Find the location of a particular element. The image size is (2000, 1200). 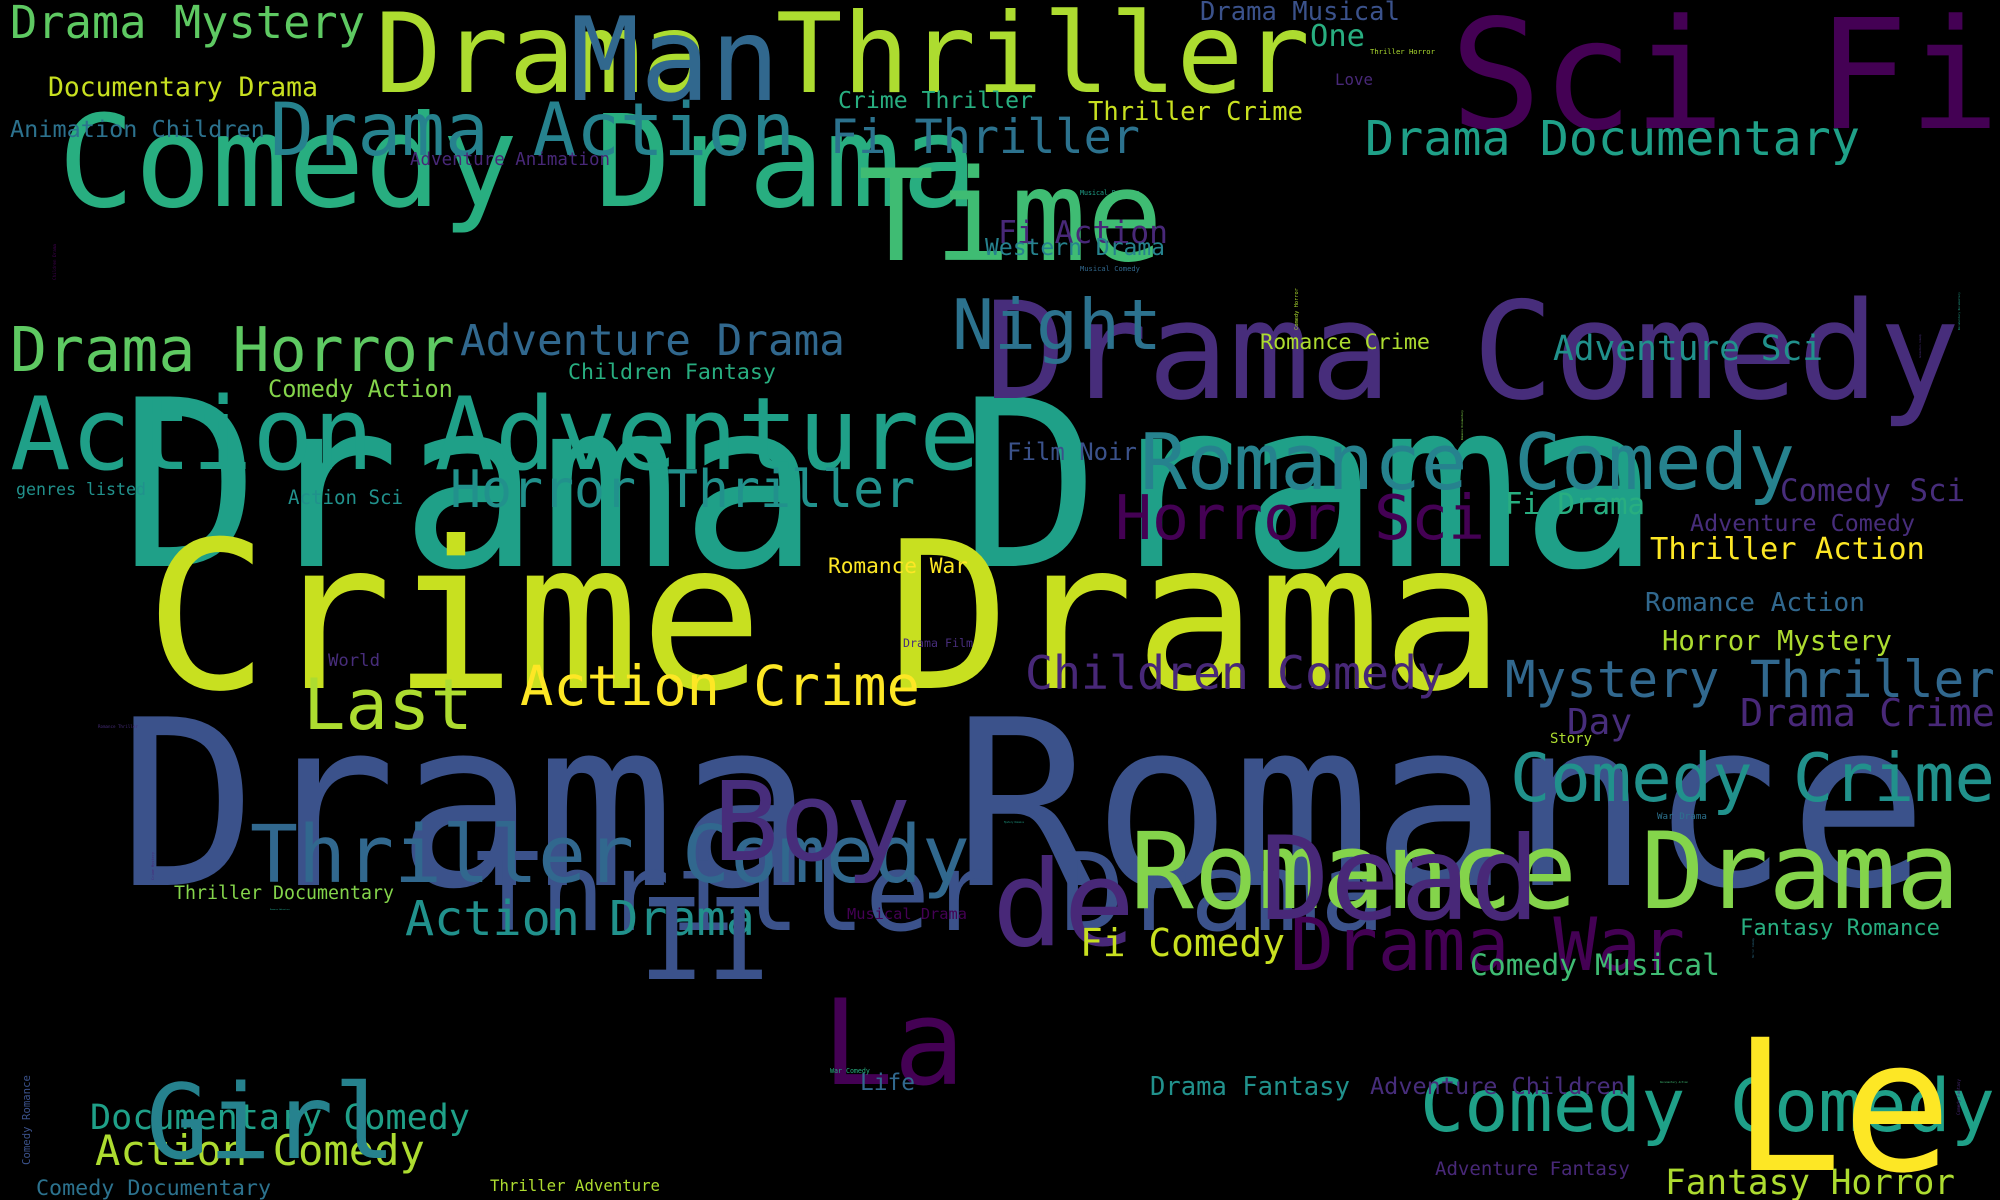

word-mystery-romance: Mystery Romance is located at coordinates (1014, 822).